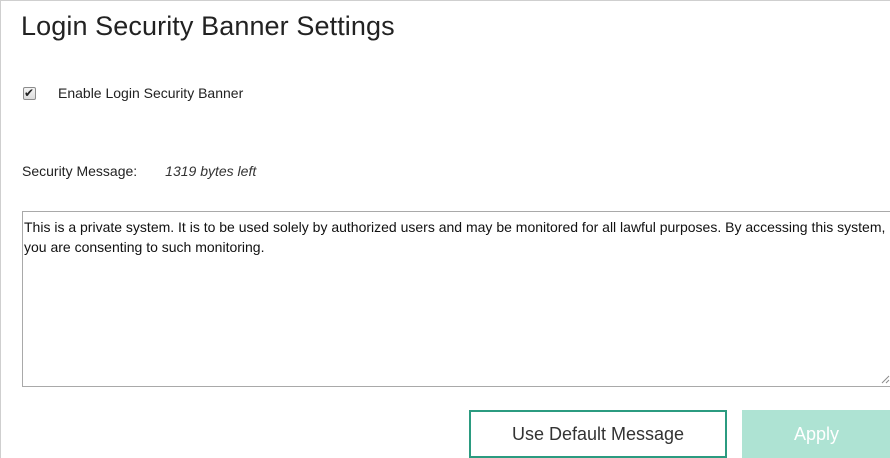 The height and width of the screenshot is (458, 890). I want to click on enable-banner-checkbox: ✔, so click(29, 92).